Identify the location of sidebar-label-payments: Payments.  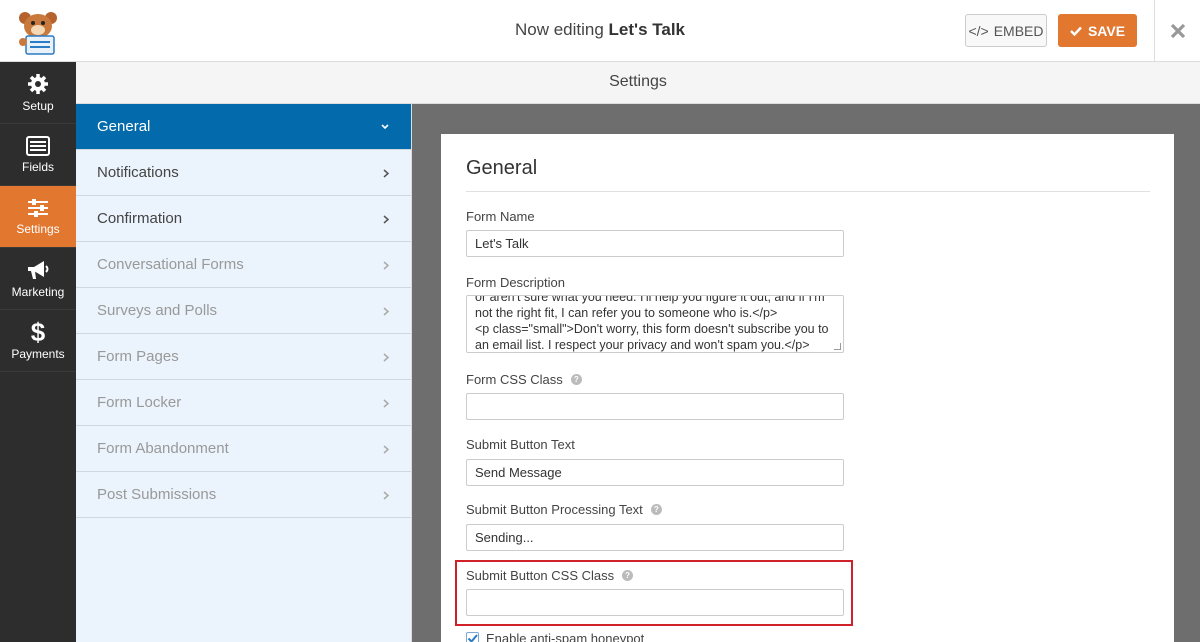
(38, 354).